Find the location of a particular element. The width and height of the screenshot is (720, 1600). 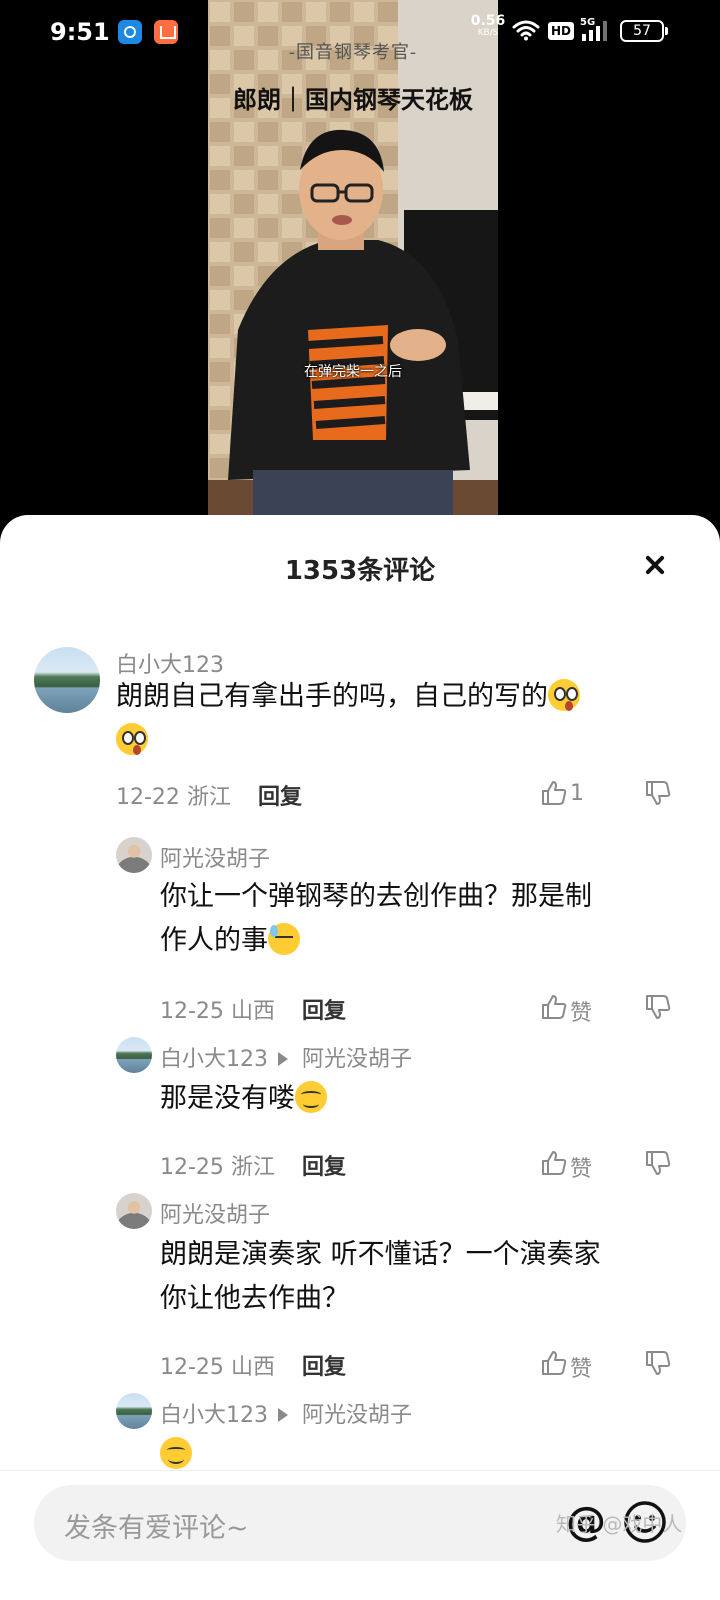

video-subtitle: 在弹完柴一之后 is located at coordinates (353, 372).